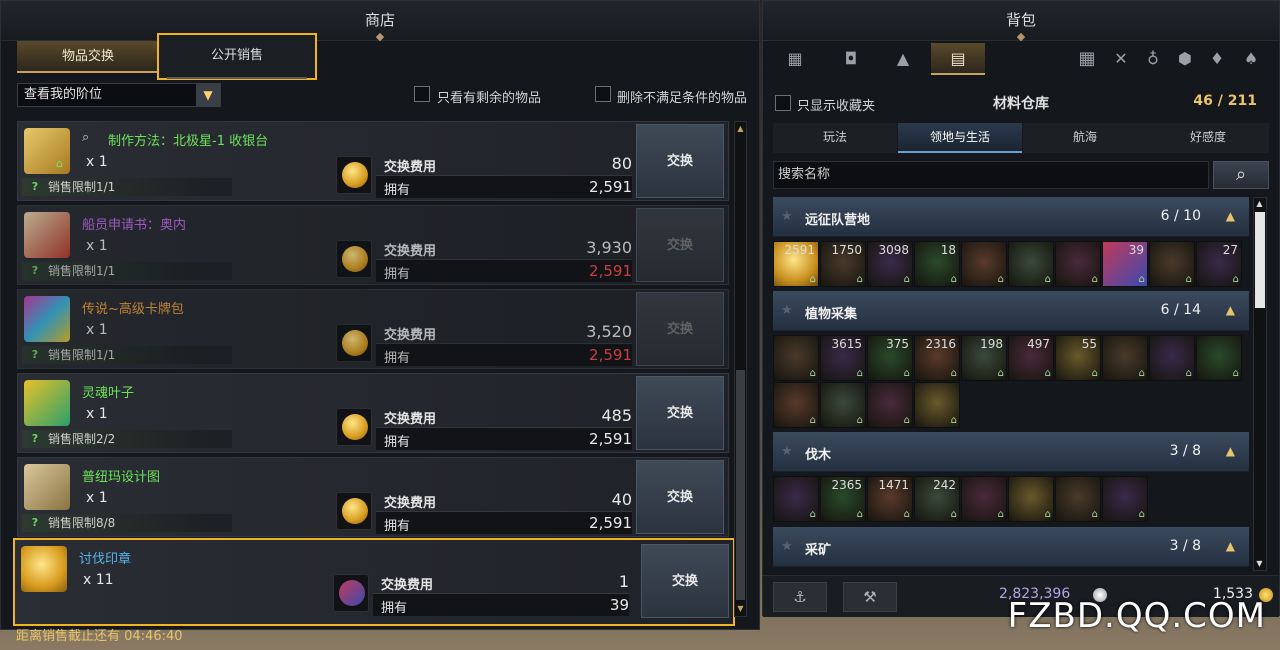 Image resolution: width=1280 pixels, height=650 pixels. What do you see at coordinates (397, 442) in the screenshot?
I see `own-label: 拥有` at bounding box center [397, 442].